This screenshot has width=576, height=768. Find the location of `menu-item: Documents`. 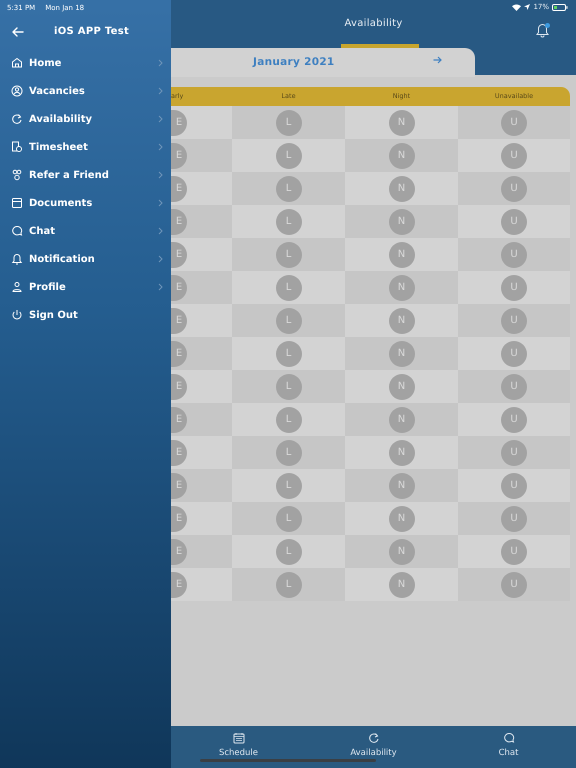

menu-item: Documents is located at coordinates (85, 203).